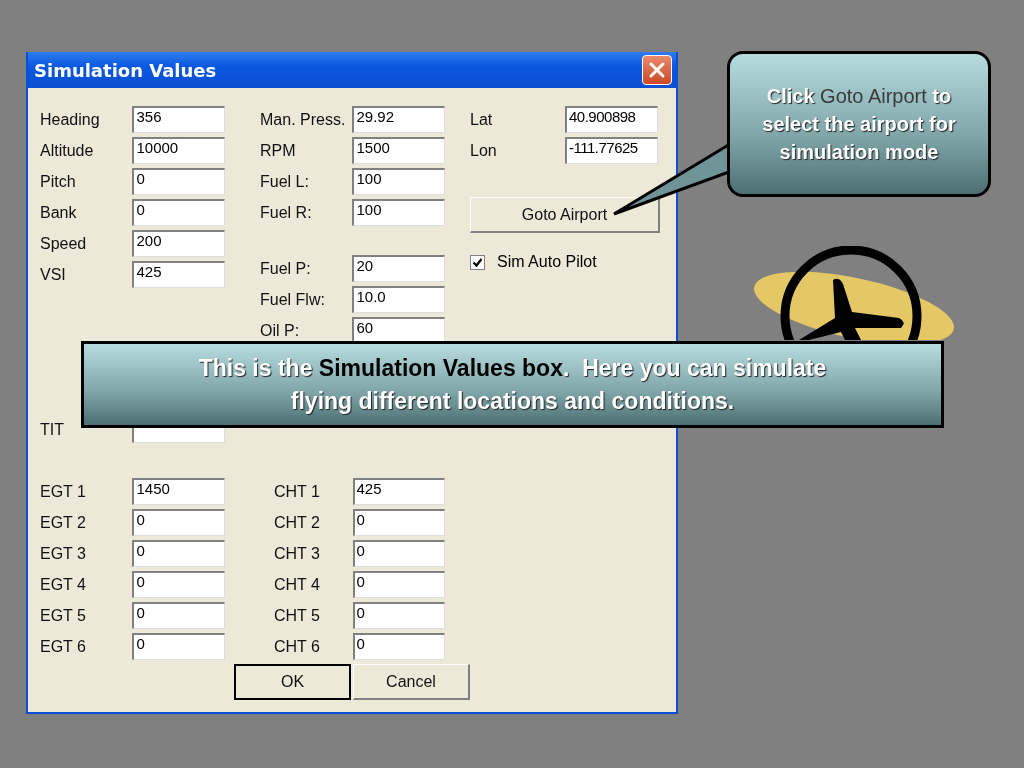 This screenshot has width=1024, height=768. I want to click on field-label: EGT 3, so click(63, 553).